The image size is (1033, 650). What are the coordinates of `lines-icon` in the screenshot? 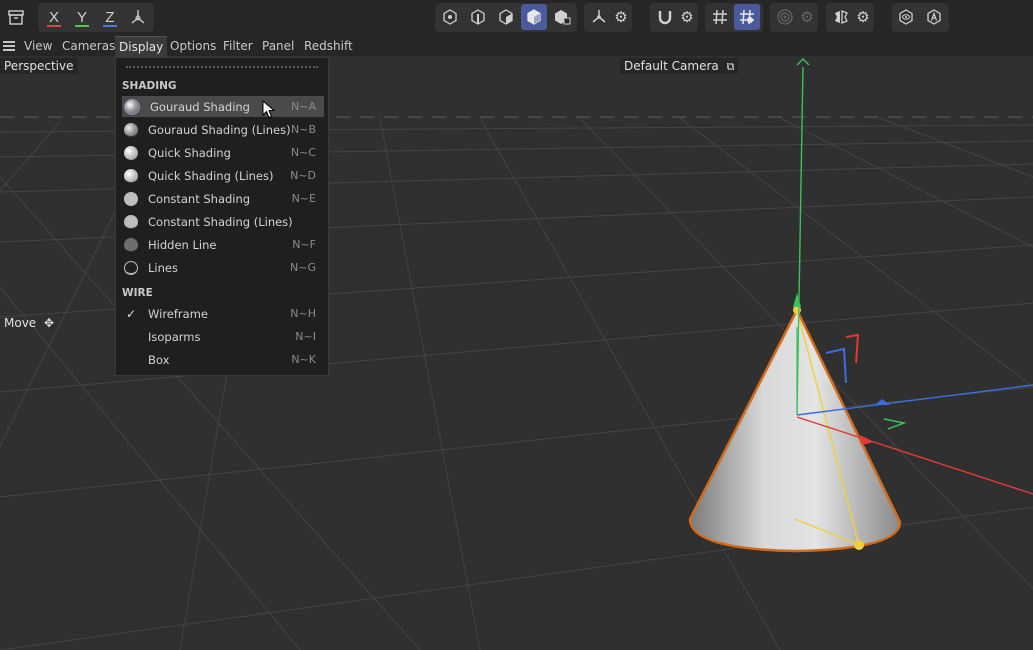 It's located at (131, 267).